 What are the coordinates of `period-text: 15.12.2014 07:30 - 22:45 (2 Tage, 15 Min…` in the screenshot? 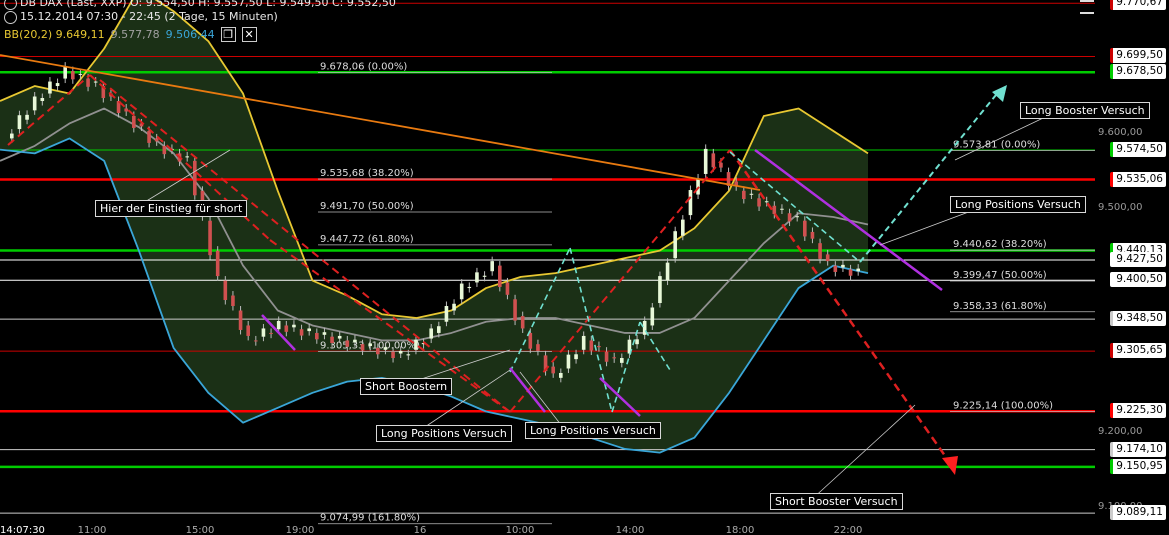 It's located at (149, 16).